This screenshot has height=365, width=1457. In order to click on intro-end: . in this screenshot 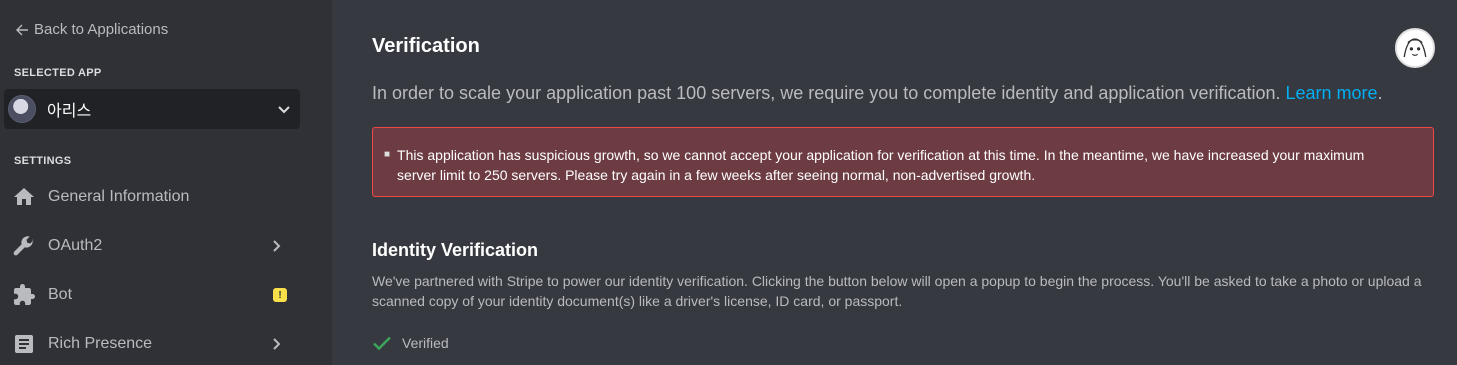, I will do `click(1380, 93)`.